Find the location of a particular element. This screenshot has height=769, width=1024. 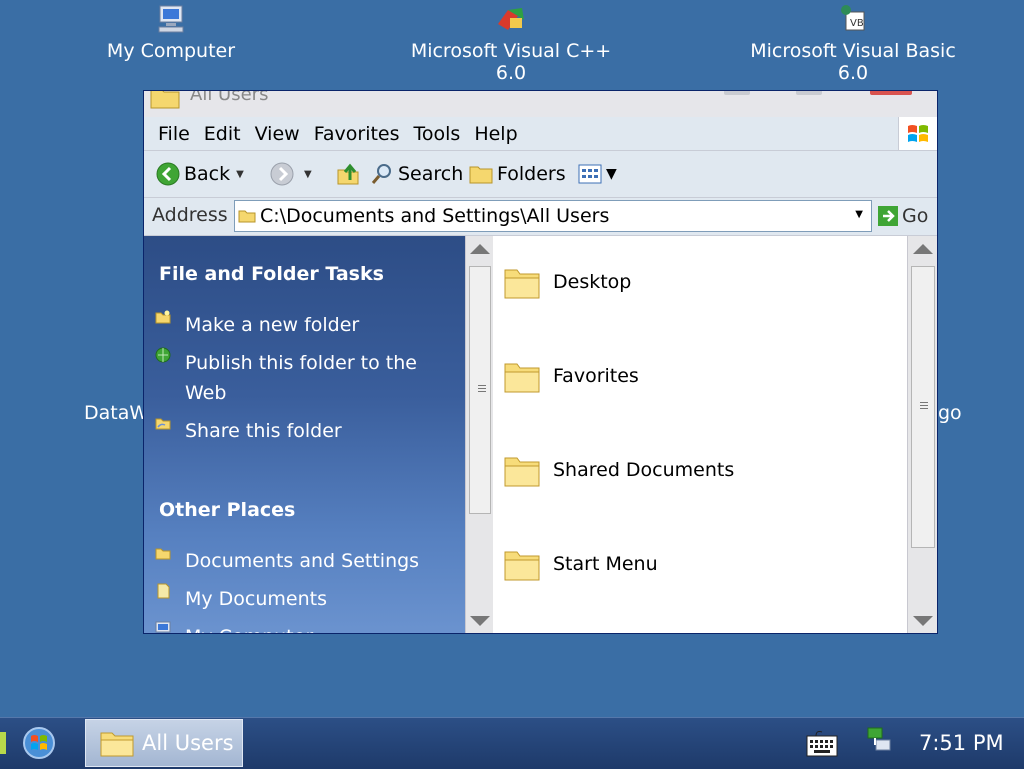

file-name: Shared Documents is located at coordinates (644, 470).